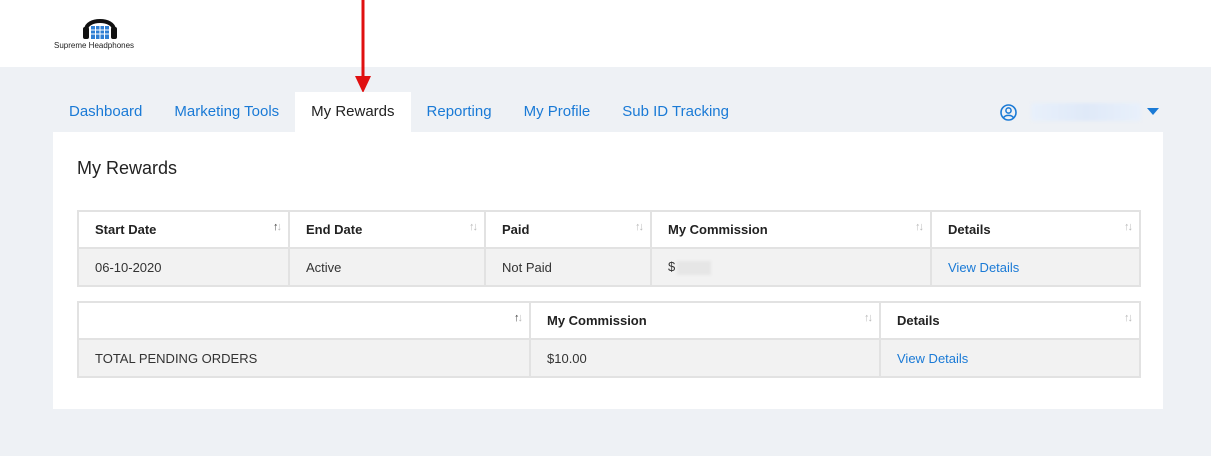  What do you see at coordinates (1086, 112) in the screenshot?
I see `user-name-redacted` at bounding box center [1086, 112].